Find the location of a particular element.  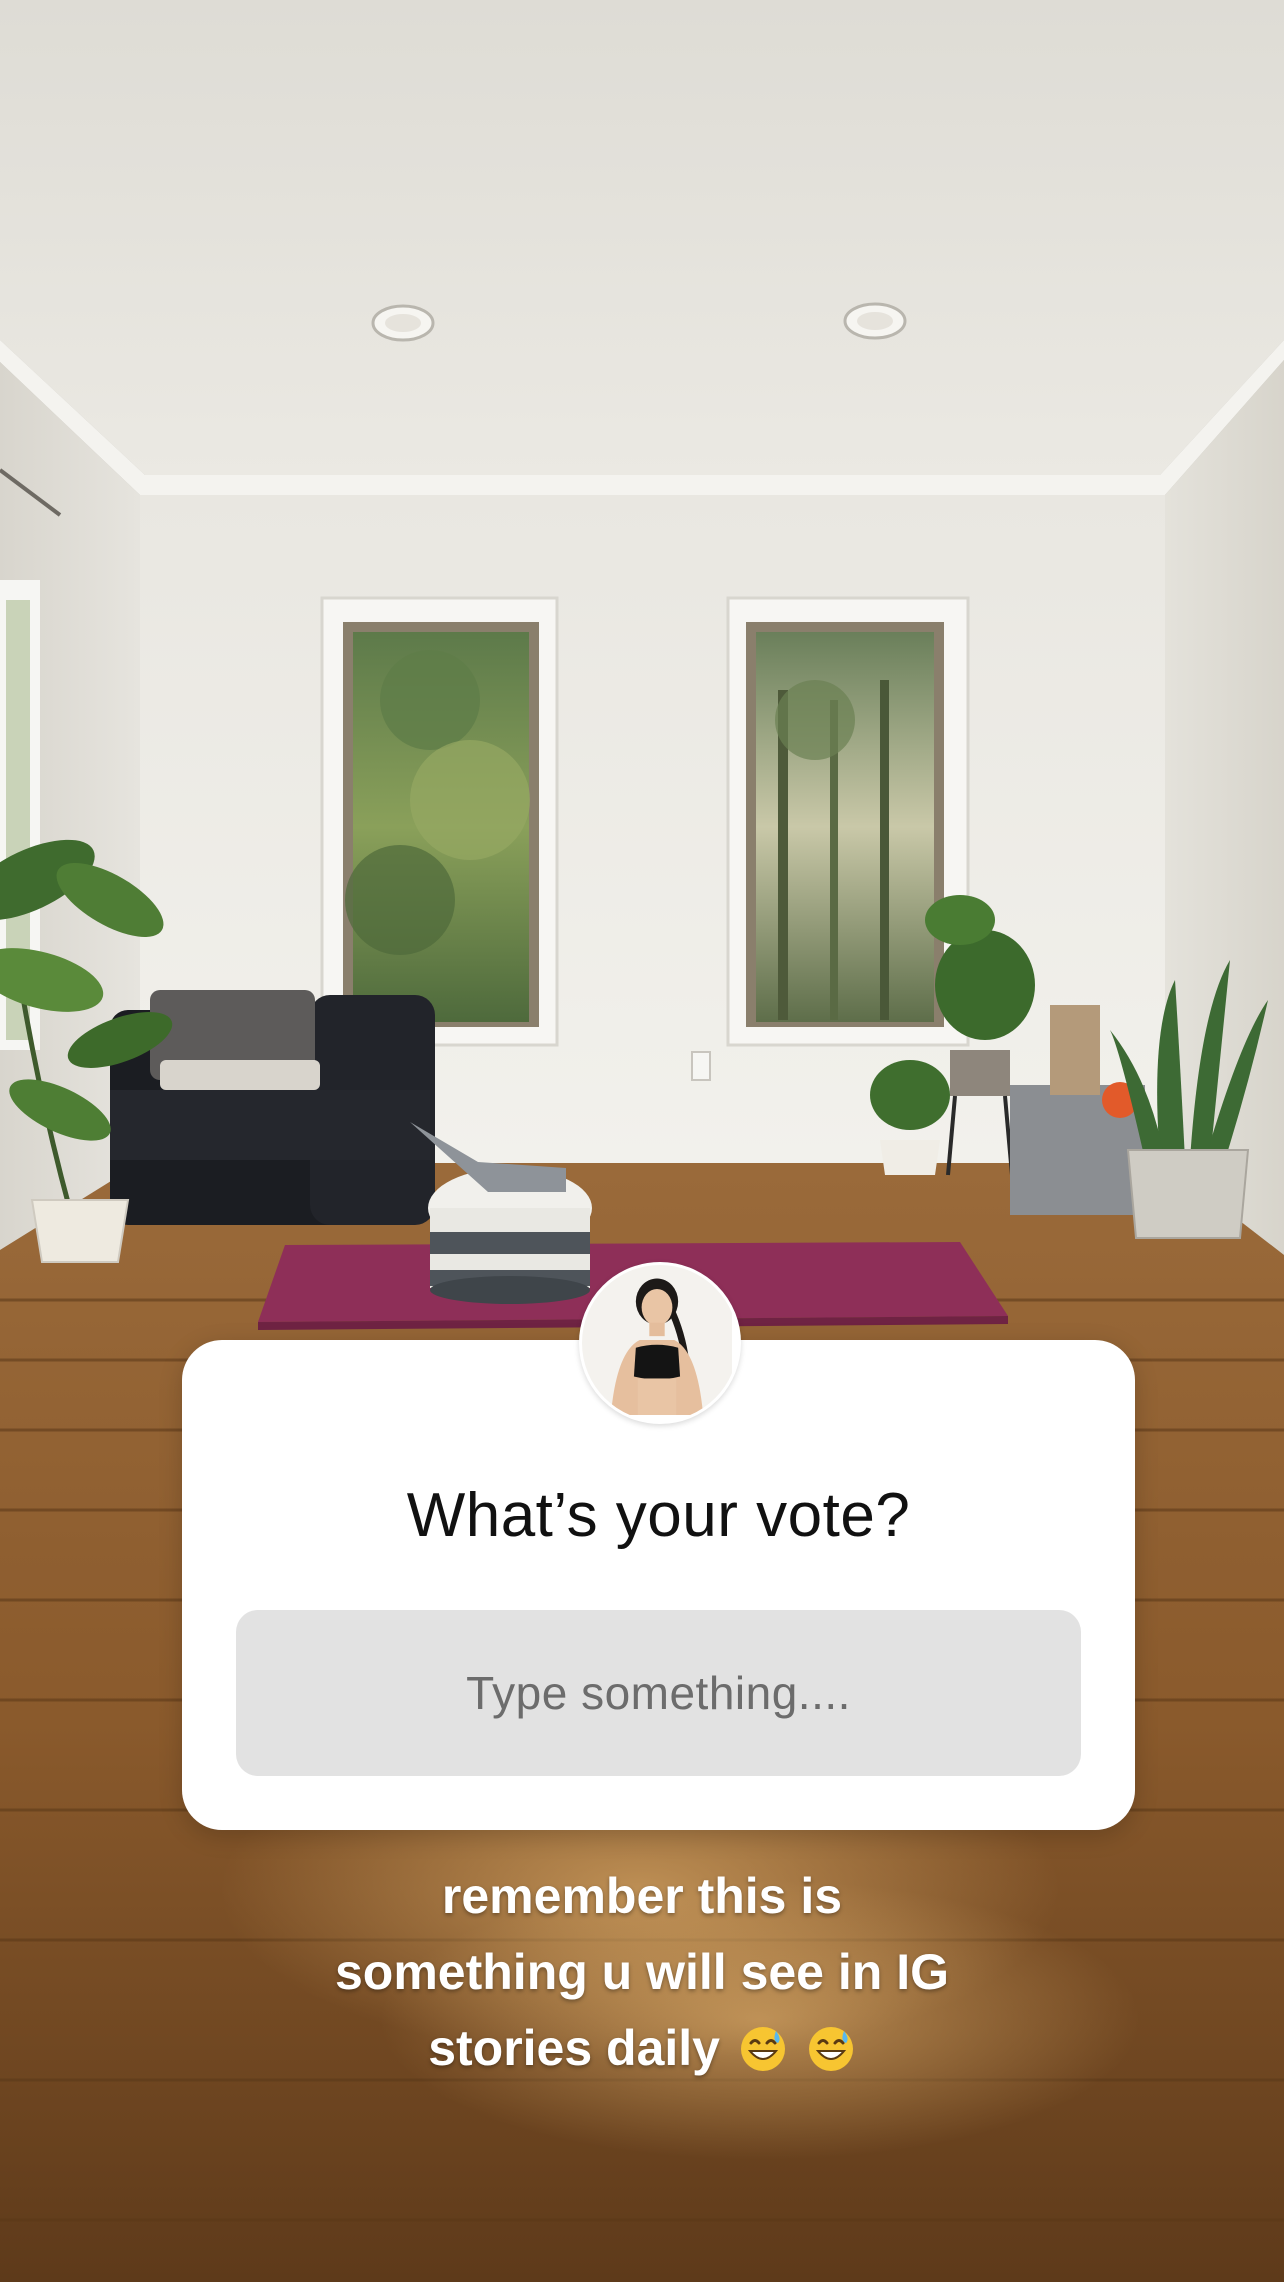

caption-line-3-wrap: stories daily is located at coordinates (642, 2048).